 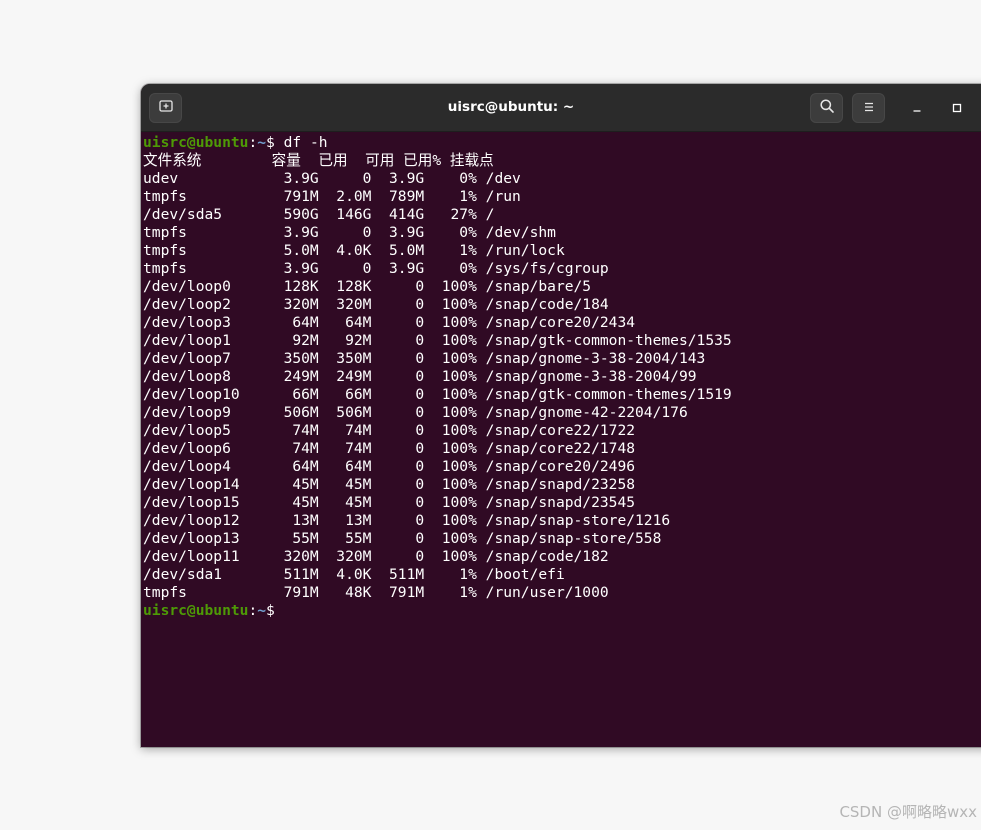 I want to click on df-row: tmpfs 3.9G 0 3.9G 0% /sys/fs/cgroup, so click(x=376, y=268).